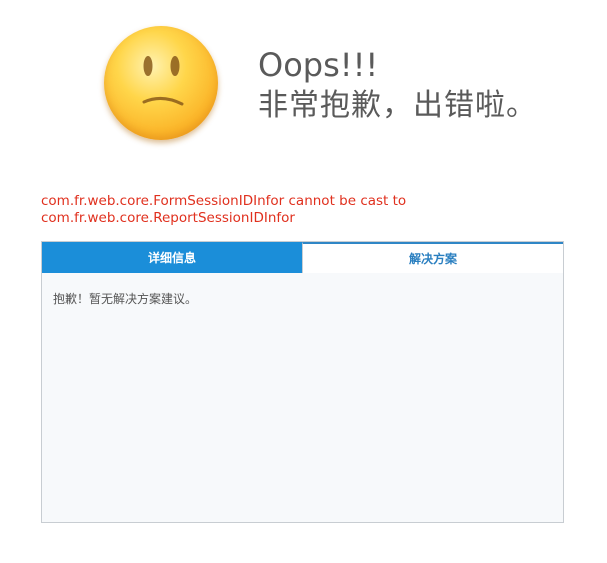 The height and width of the screenshot is (563, 607). Describe the element at coordinates (397, 105) in the screenshot. I see `page-subtitle: 非常抱歉，出错啦。` at that location.